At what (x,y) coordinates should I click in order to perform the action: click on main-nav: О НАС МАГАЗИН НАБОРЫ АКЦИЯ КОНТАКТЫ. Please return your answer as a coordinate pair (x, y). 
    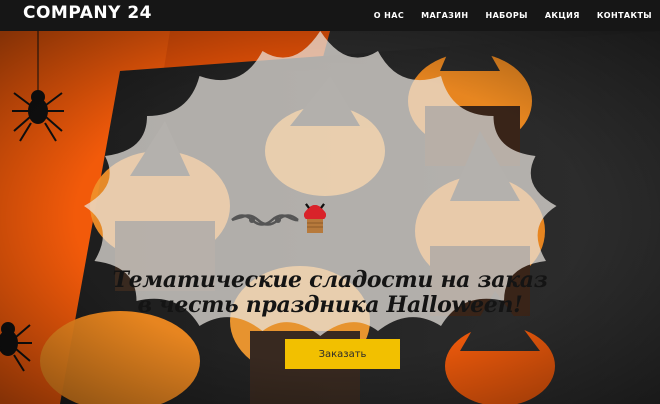
    Looking at the image, I should click on (504, 15).